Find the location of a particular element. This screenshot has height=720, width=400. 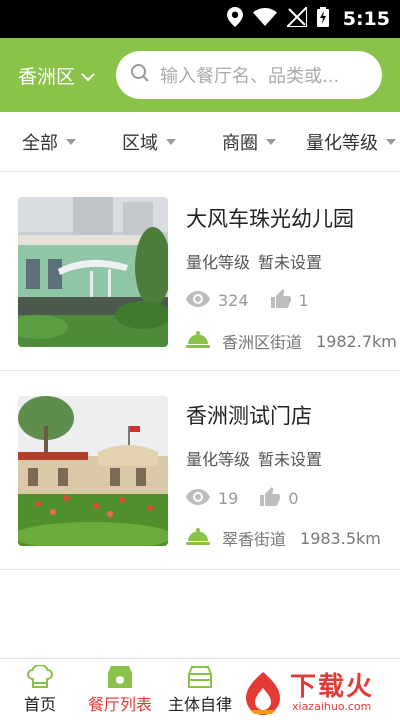

watermark: 下载火 xiazaihuo.com is located at coordinates (317, 692).